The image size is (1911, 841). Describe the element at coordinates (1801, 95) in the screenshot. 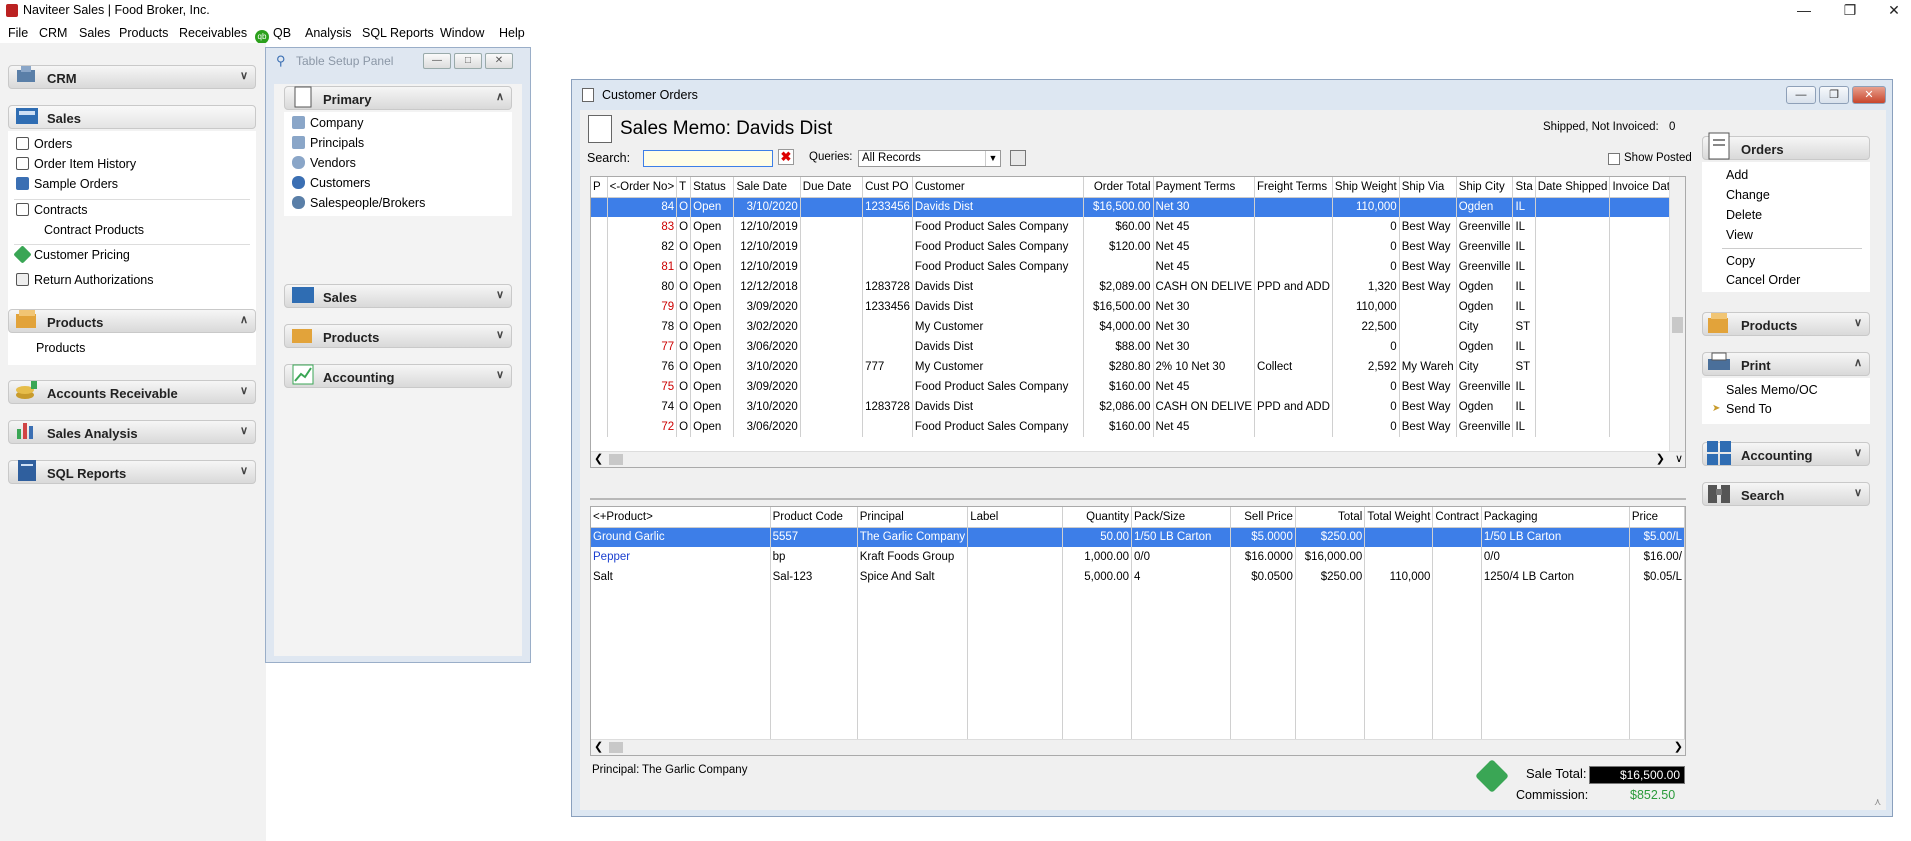

I see `minimize-icon: —` at that location.